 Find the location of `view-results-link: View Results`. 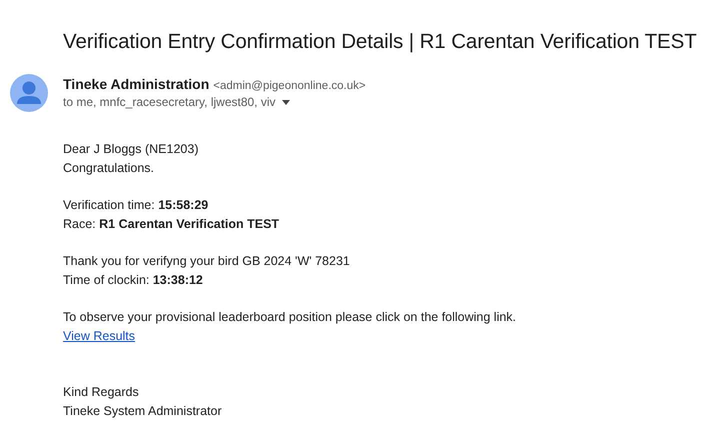

view-results-link: View Results is located at coordinates (99, 336).